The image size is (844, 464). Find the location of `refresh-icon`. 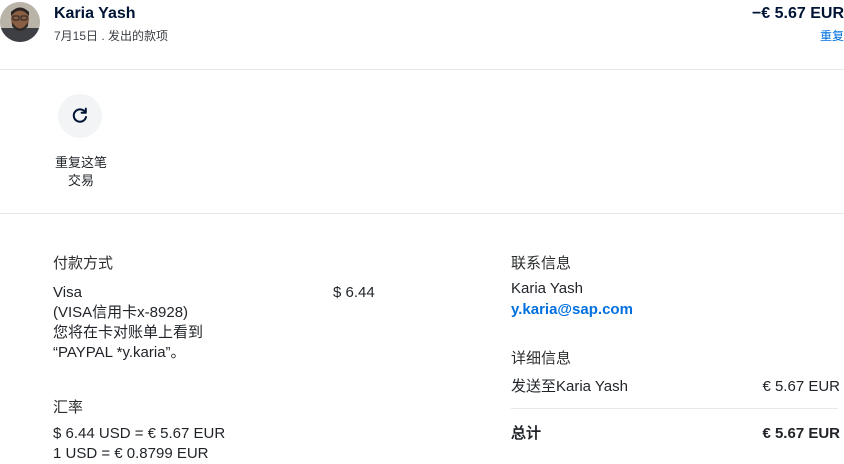

refresh-icon is located at coordinates (79, 115).